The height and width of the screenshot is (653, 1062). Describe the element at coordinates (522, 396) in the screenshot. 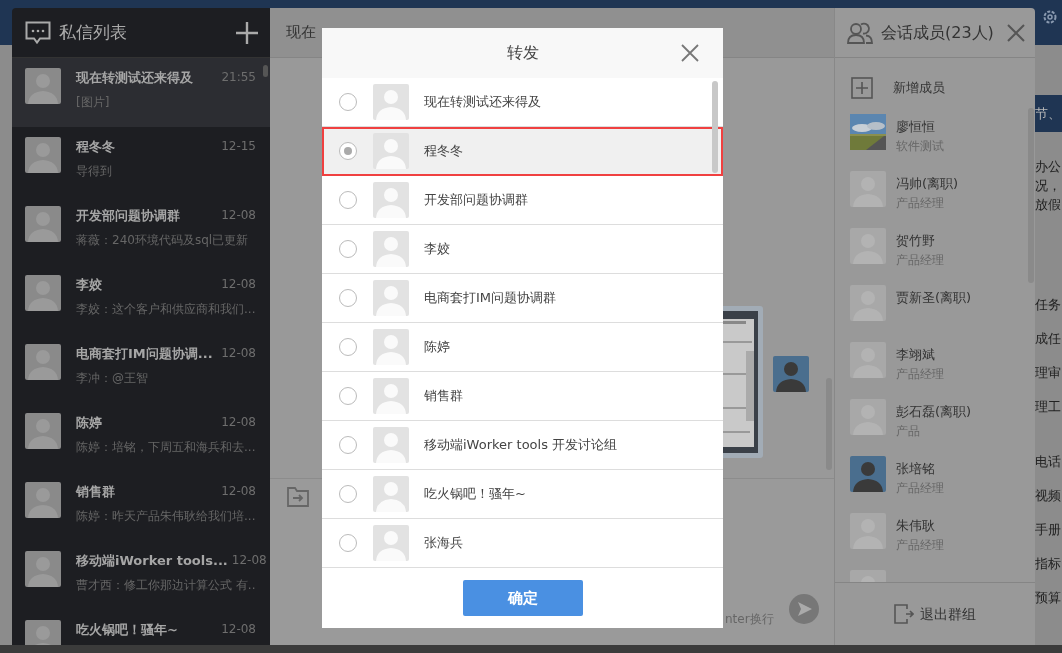

I see `contact-row: 销售群` at that location.